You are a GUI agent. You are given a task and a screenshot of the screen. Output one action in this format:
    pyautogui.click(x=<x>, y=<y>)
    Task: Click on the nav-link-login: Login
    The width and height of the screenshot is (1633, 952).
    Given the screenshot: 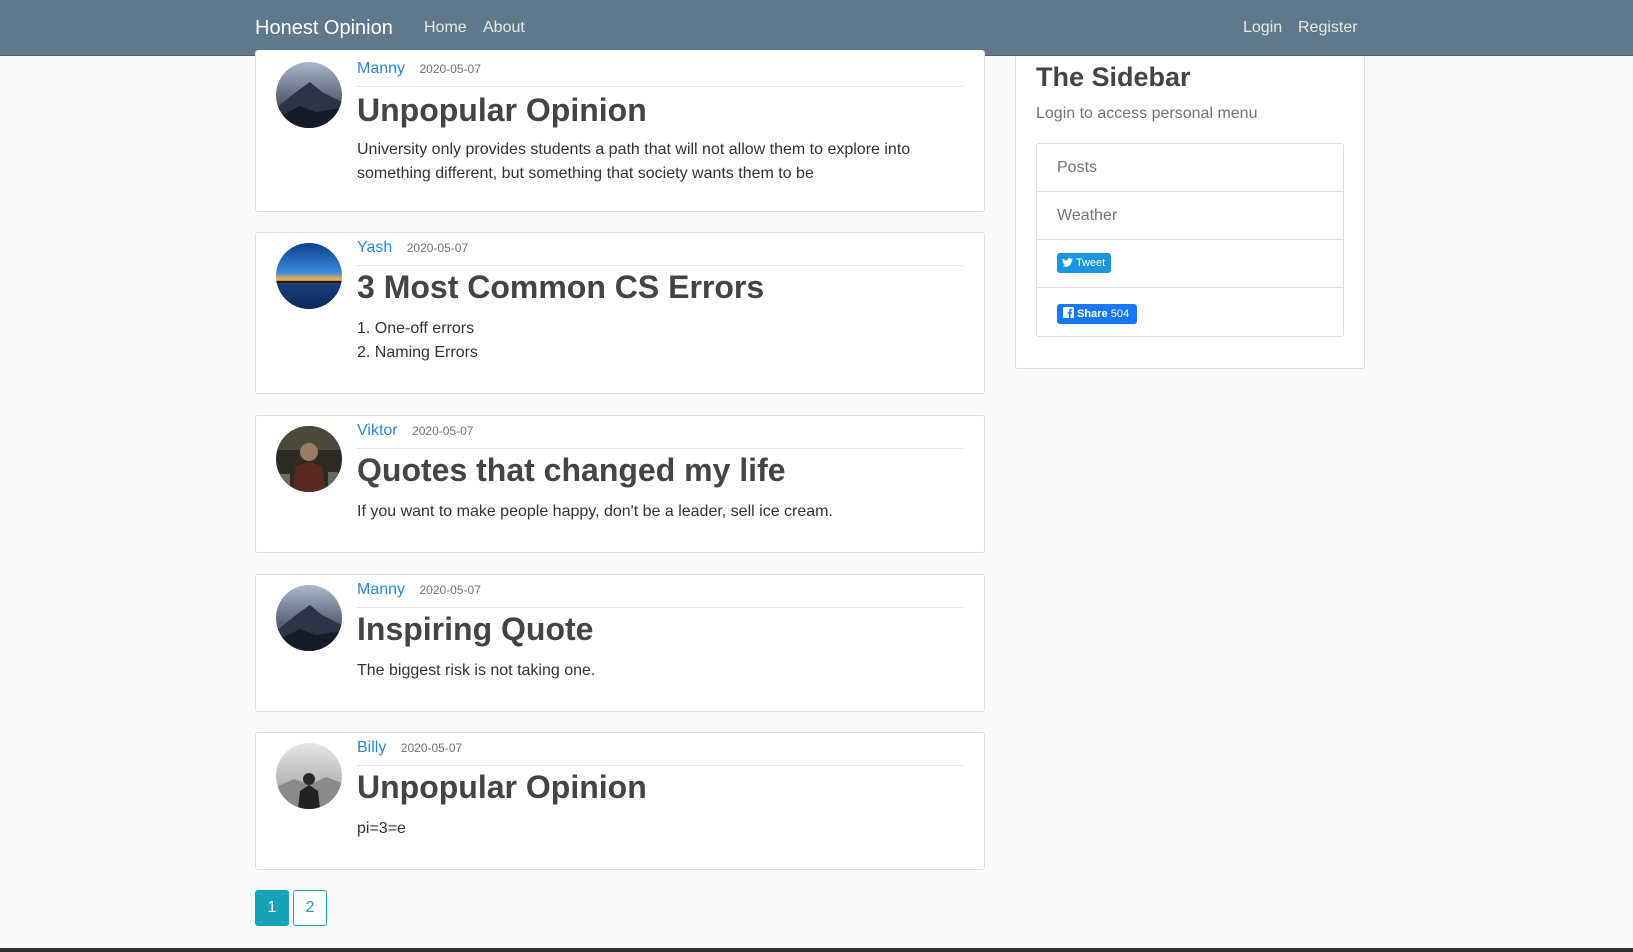 What is the action you would take?
    pyautogui.click(x=1262, y=28)
    